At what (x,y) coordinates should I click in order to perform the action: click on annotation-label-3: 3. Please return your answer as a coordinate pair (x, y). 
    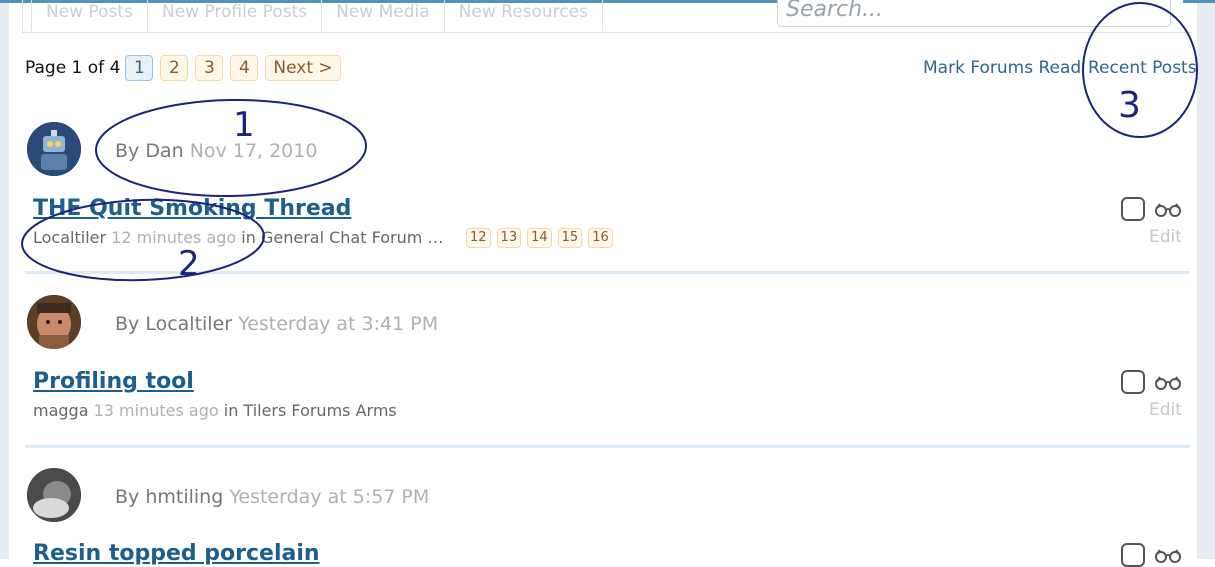
    Looking at the image, I should click on (1129, 105).